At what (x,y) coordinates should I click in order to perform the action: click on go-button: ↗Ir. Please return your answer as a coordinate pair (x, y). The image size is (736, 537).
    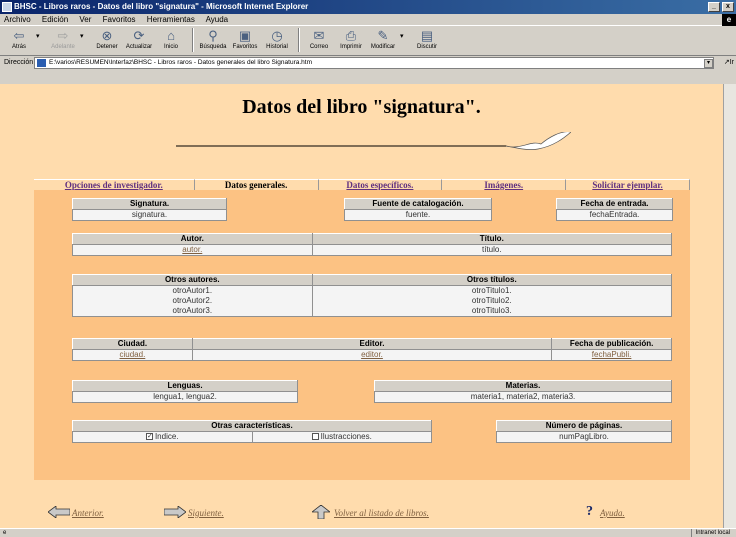
    Looking at the image, I should click on (729, 63).